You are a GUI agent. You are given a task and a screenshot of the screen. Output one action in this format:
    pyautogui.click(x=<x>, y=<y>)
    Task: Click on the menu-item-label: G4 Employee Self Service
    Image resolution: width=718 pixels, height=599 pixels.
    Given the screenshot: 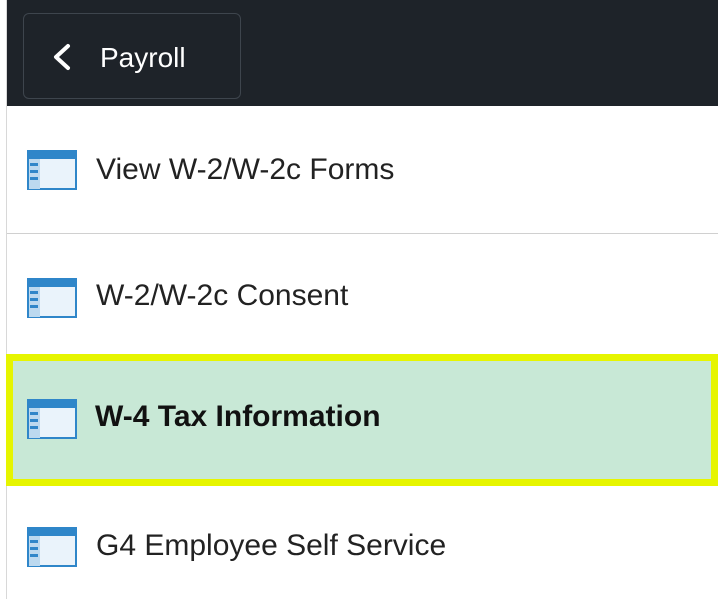 What is the action you would take?
    pyautogui.click(x=271, y=545)
    